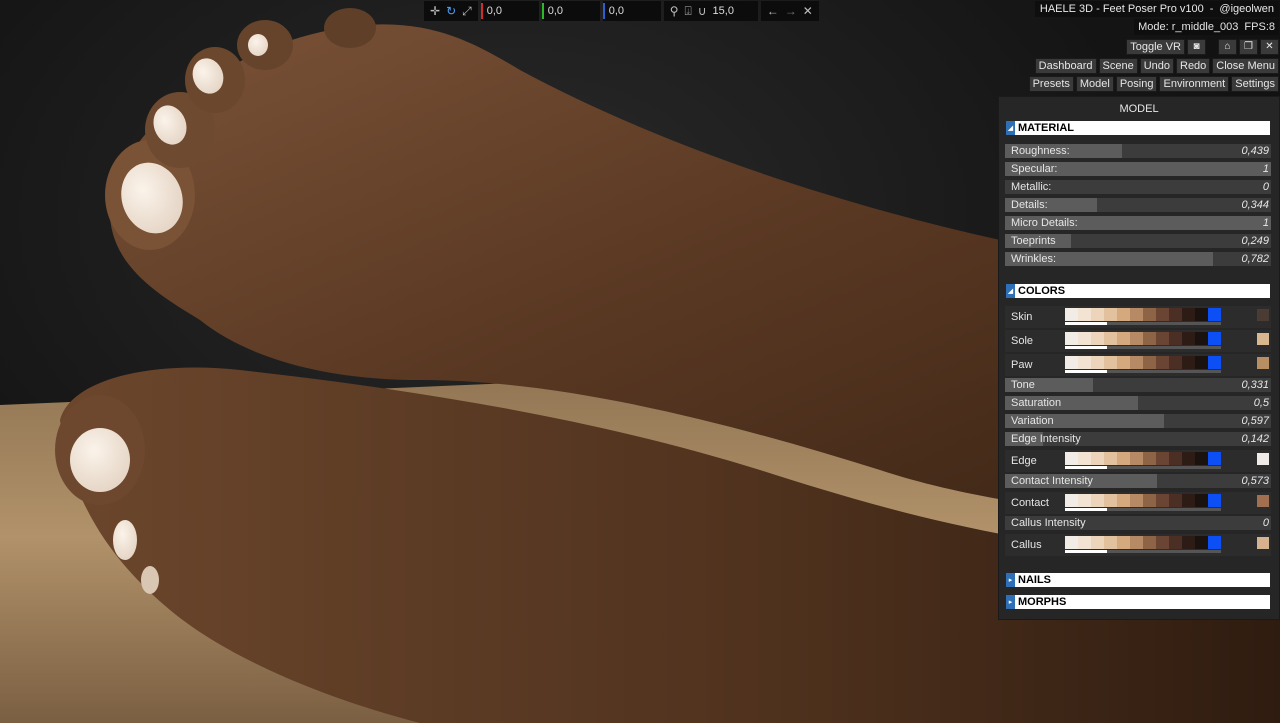 The height and width of the screenshot is (723, 1280). I want to click on material-slider: Metallic: 0, so click(1138, 187).